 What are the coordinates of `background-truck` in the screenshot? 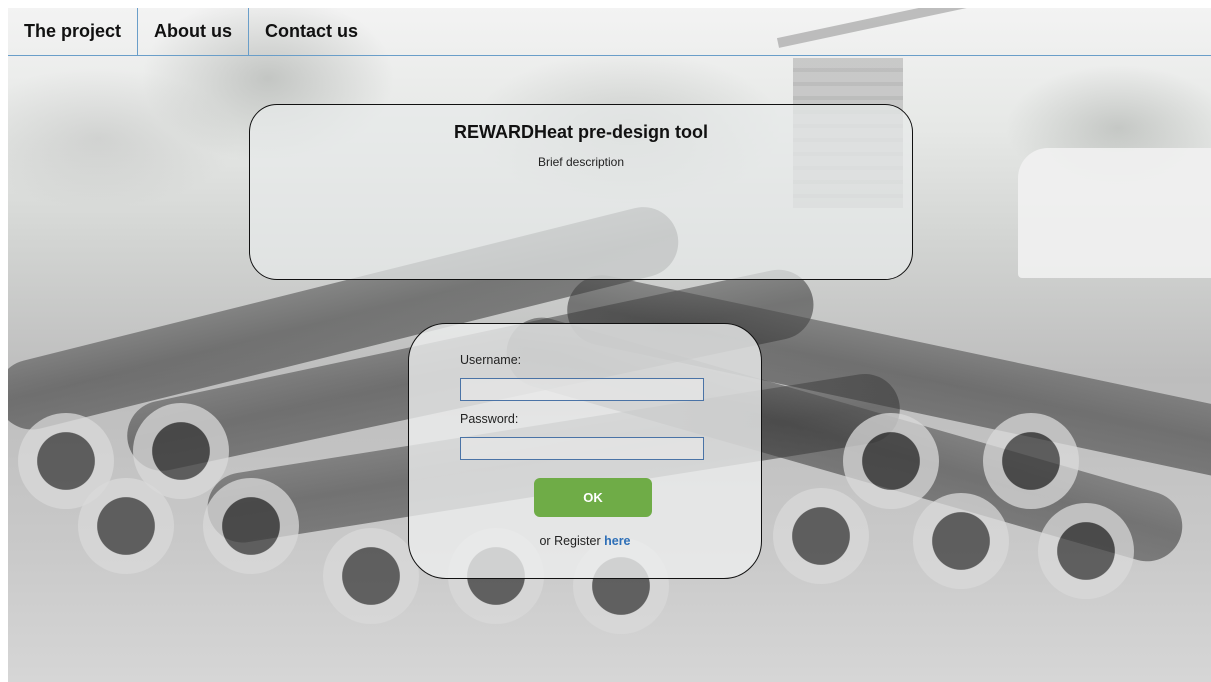 It's located at (1114, 213).